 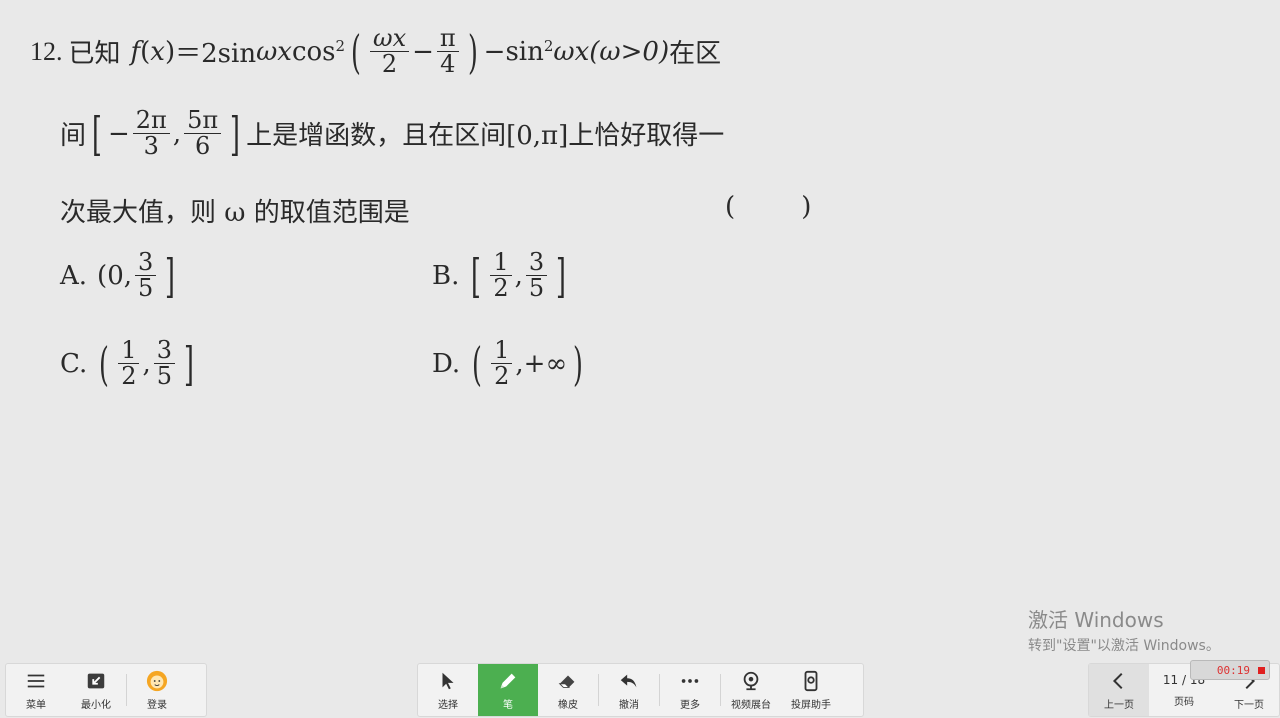 I want to click on option-d: D. ( 1 2 ,+∞ ), so click(x=510, y=363).